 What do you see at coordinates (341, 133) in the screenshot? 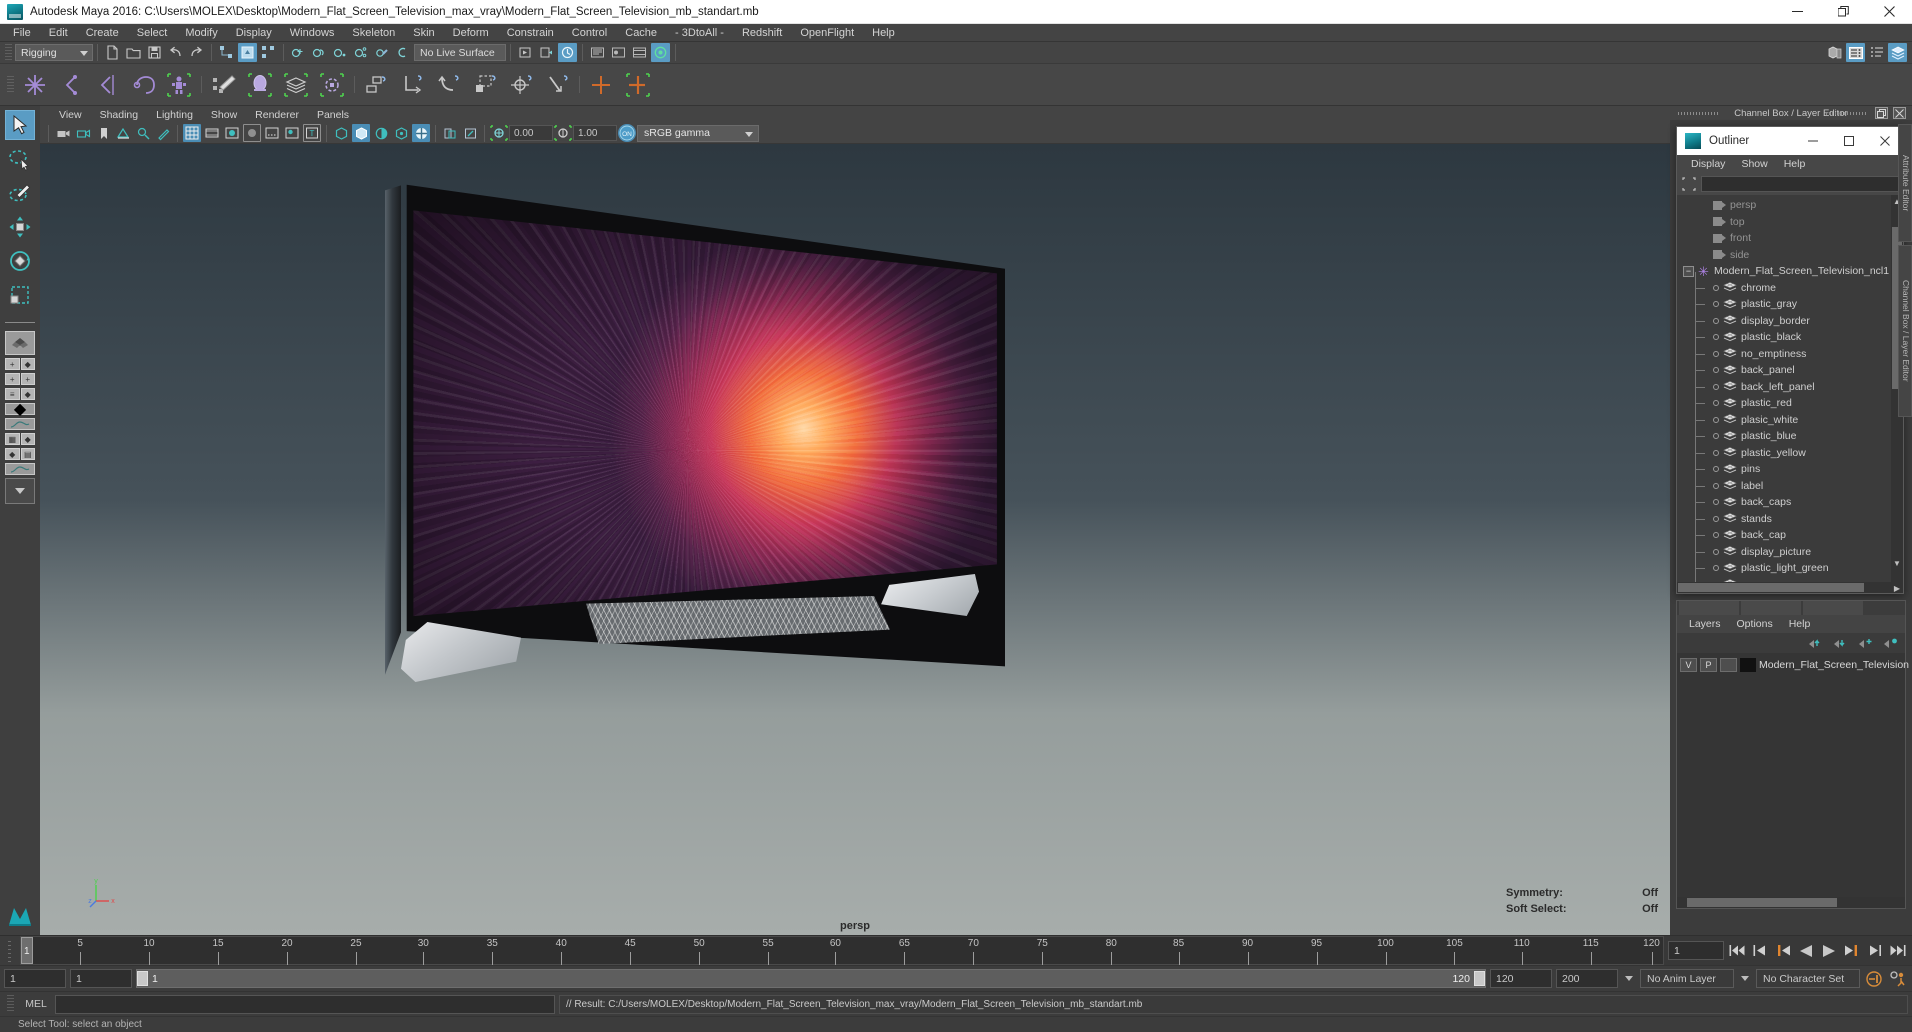
I see `xray-icon` at bounding box center [341, 133].